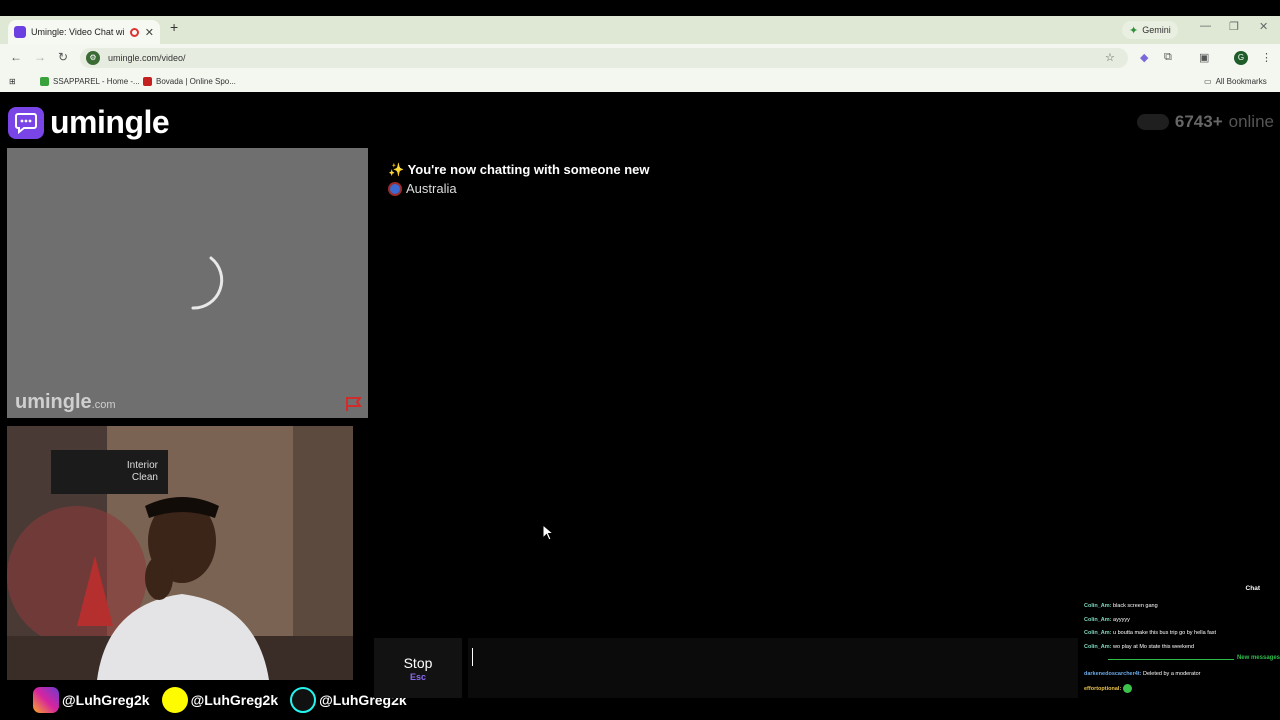  What do you see at coordinates (303, 700) in the screenshot?
I see `tiktok-icon` at bounding box center [303, 700].